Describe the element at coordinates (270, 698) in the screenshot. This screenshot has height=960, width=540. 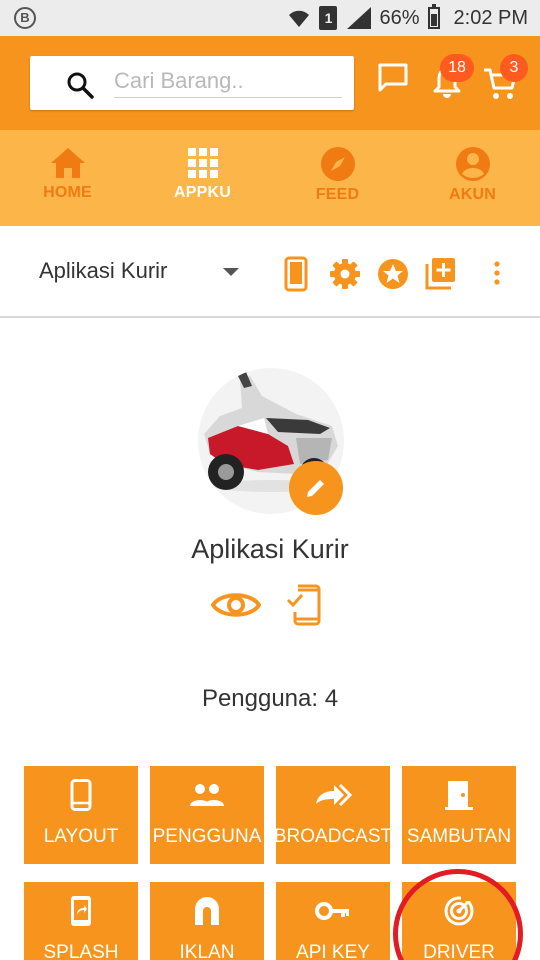
I see `users-count: Pengguna: 4` at that location.